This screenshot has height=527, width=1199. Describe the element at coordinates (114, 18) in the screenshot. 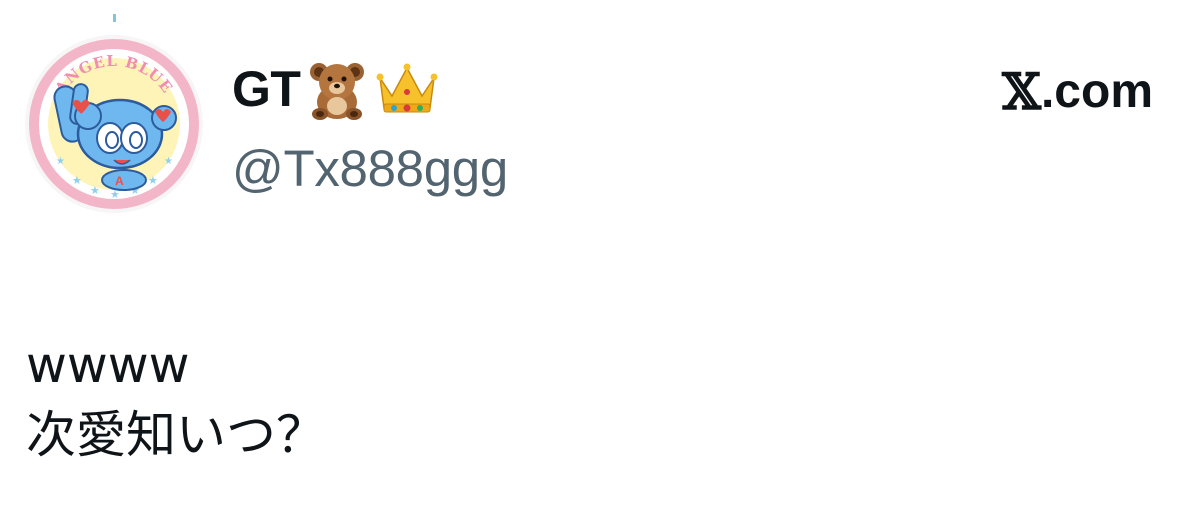

I see `decorative-tick` at that location.